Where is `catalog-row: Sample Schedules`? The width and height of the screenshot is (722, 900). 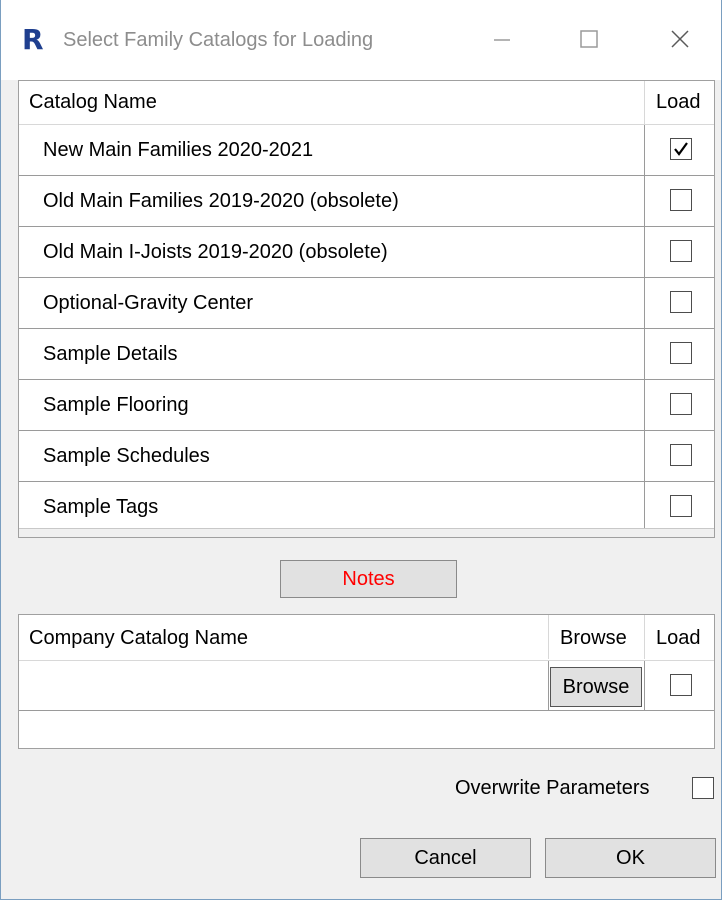 catalog-row: Sample Schedules is located at coordinates (366, 456).